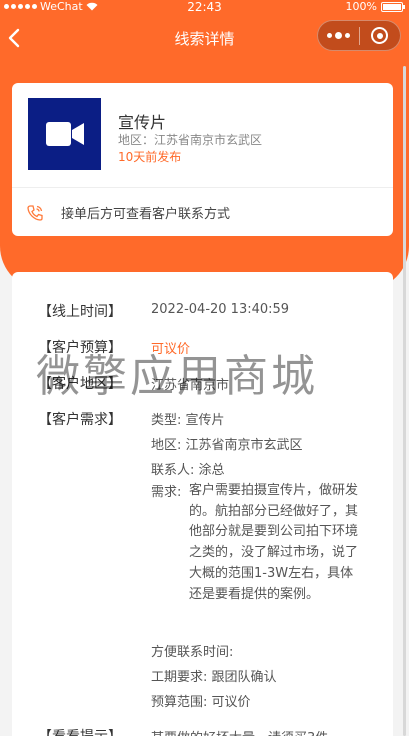 This screenshot has width=409, height=736. What do you see at coordinates (214, 677) in the screenshot?
I see `need-schedule: 工期要求: 跟团队确认` at bounding box center [214, 677].